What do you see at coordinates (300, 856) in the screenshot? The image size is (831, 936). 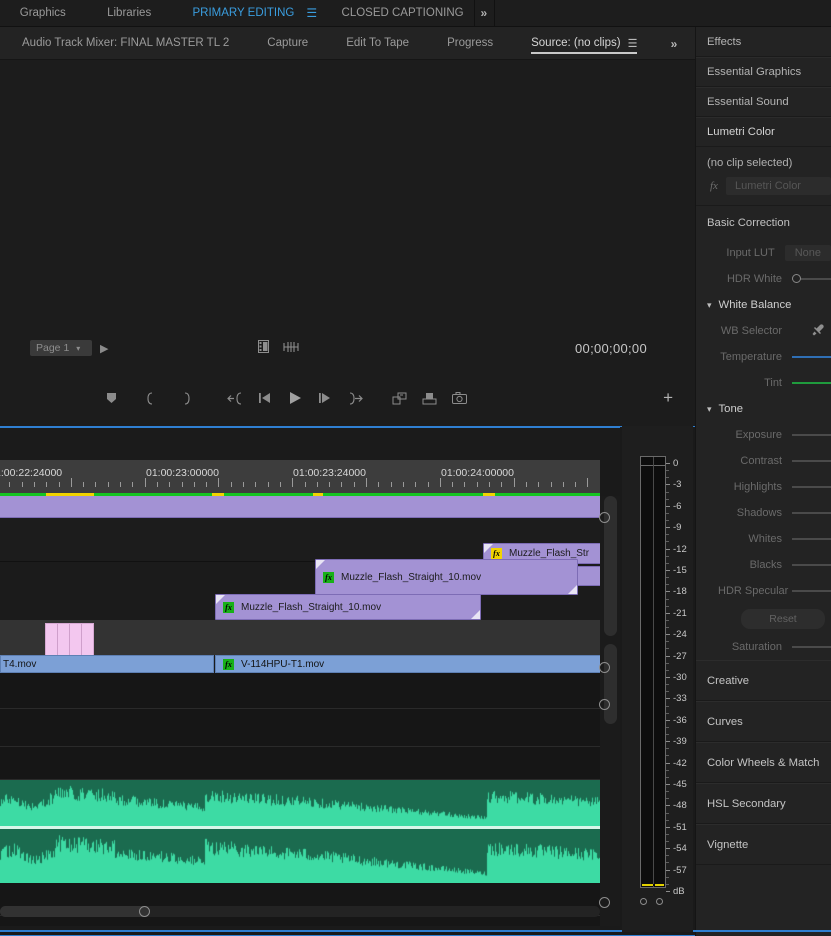 I see `audio-clip-a2` at bounding box center [300, 856].